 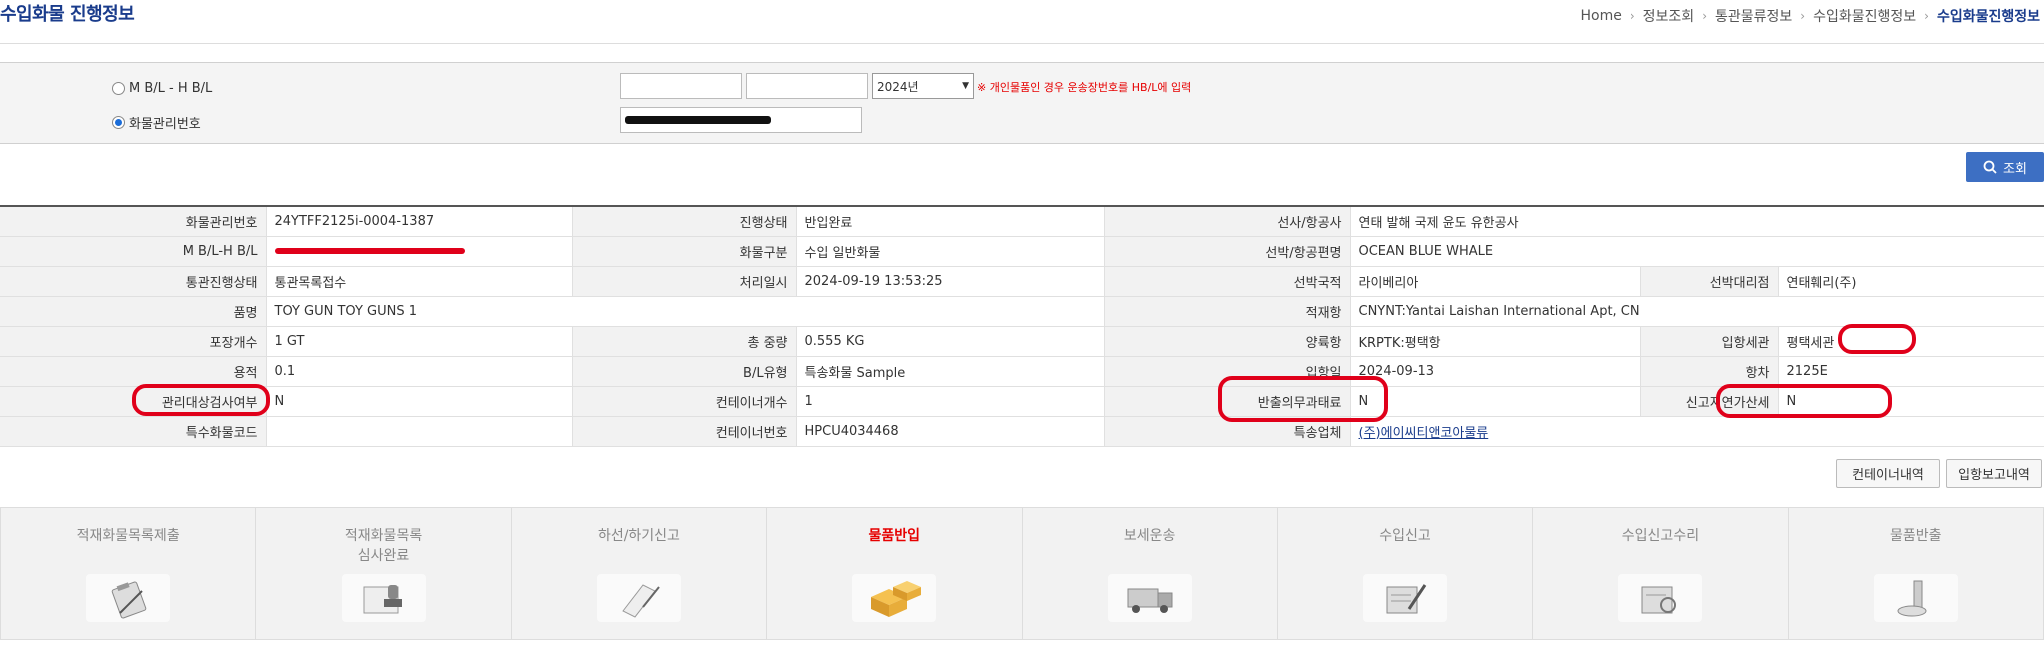 What do you see at coordinates (1697, 251) in the screenshot?
I see `cell-value: OCEAN BLUE WHALE` at bounding box center [1697, 251].